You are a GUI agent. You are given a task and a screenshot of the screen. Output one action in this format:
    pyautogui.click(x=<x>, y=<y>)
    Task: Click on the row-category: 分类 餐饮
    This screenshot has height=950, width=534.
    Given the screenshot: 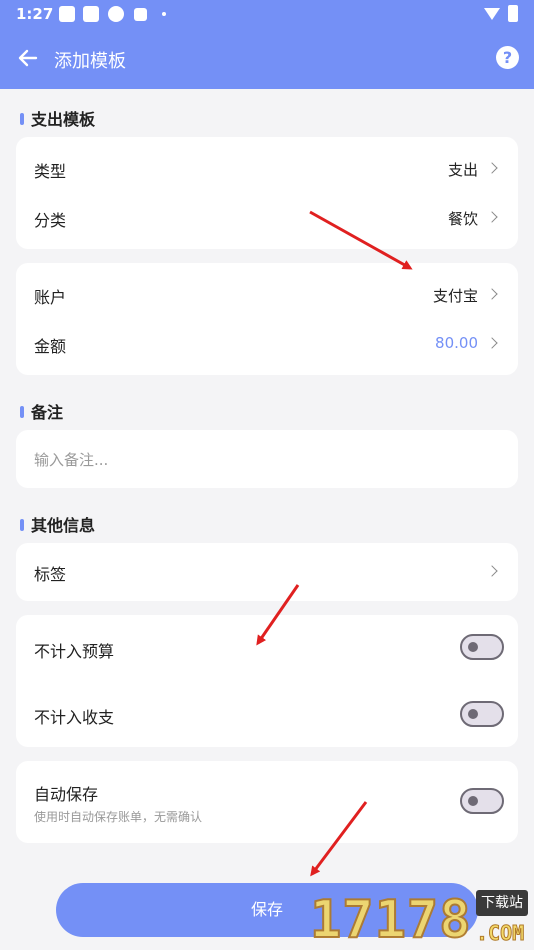 What is the action you would take?
    pyautogui.click(x=267, y=218)
    